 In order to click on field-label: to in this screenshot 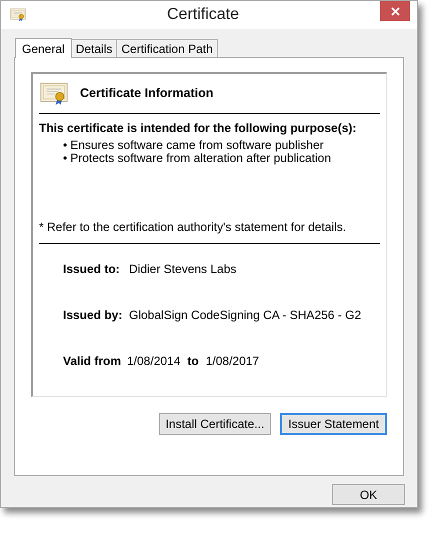, I will do `click(193, 361)`.